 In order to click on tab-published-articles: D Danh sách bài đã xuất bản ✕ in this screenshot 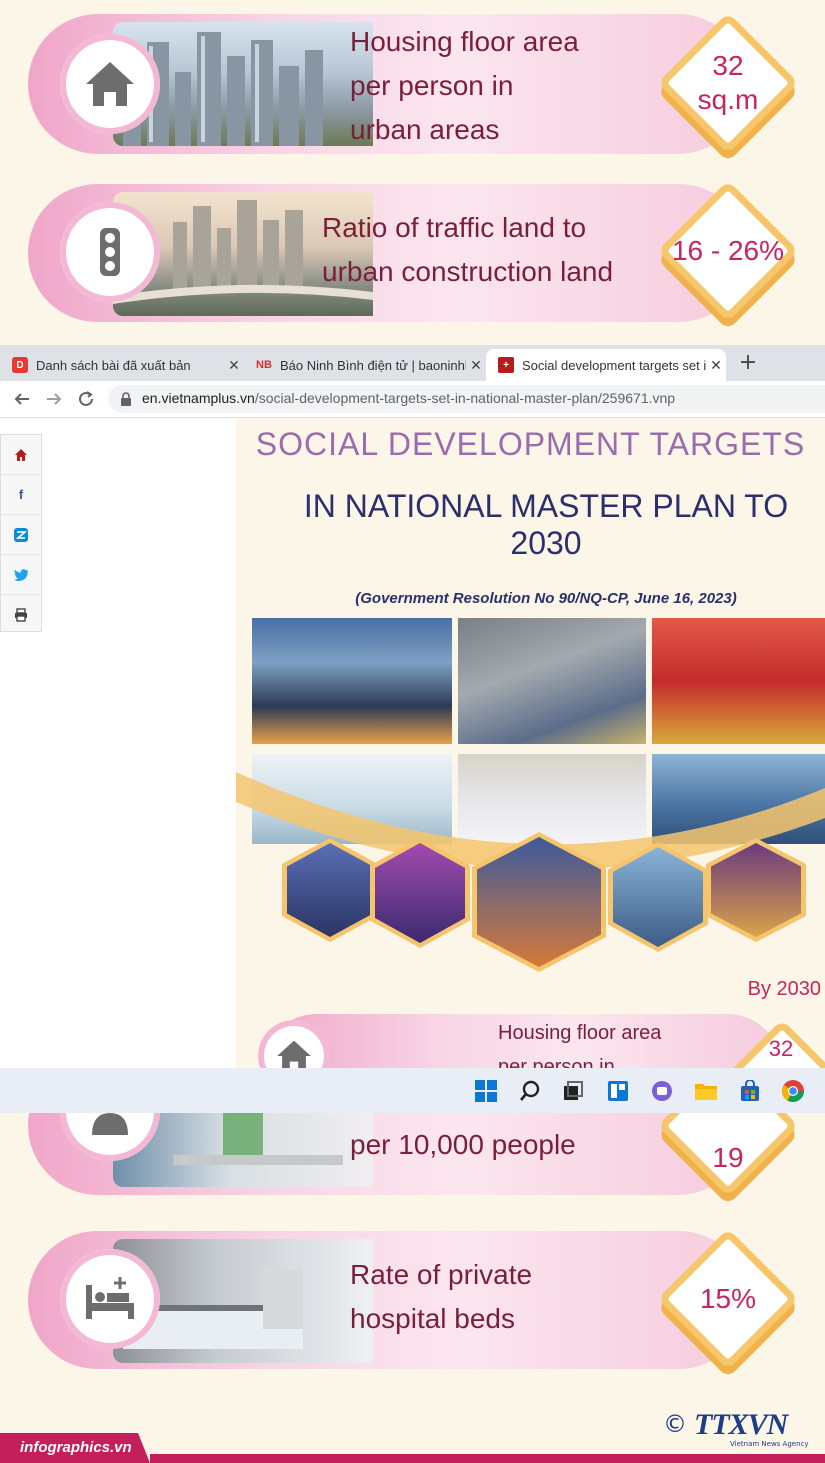, I will do `click(122, 365)`.